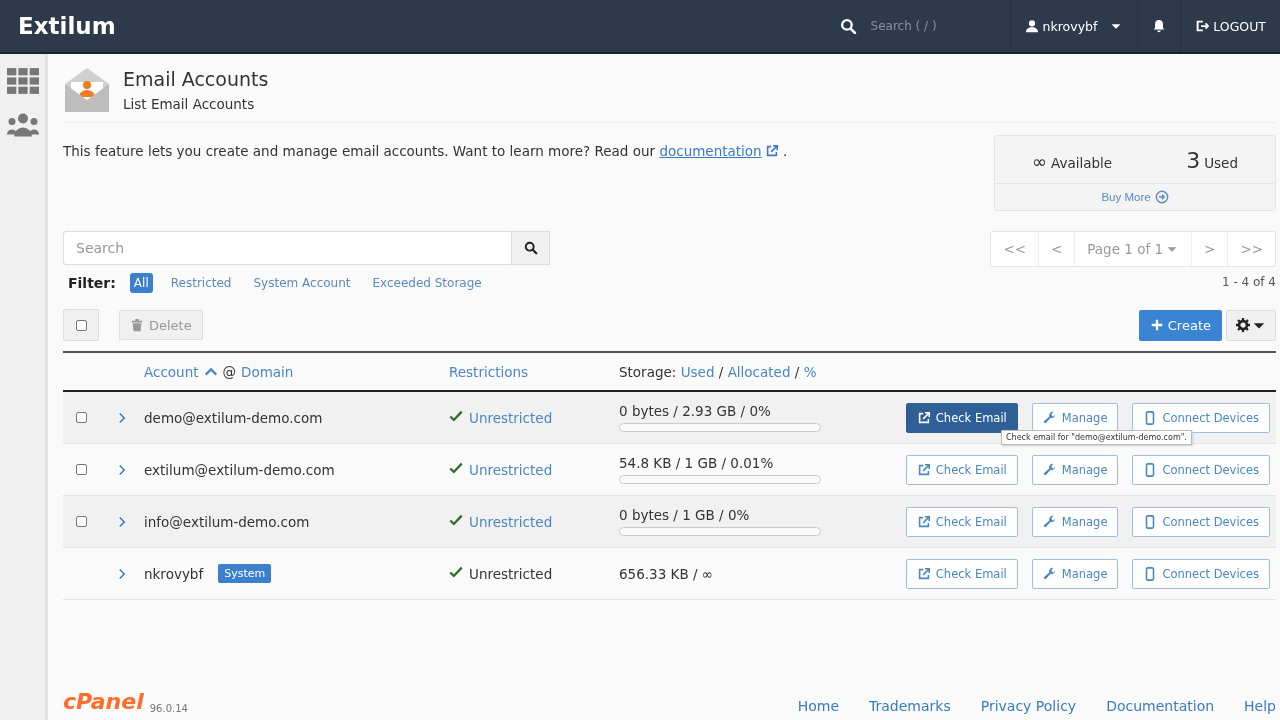  I want to click on buy-more-link: Buy More, so click(1135, 197).